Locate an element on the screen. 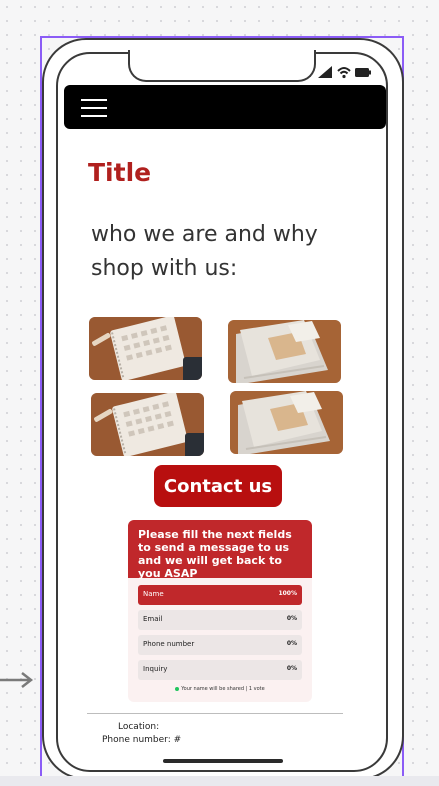  product-photo-notebook is located at coordinates (145, 348).